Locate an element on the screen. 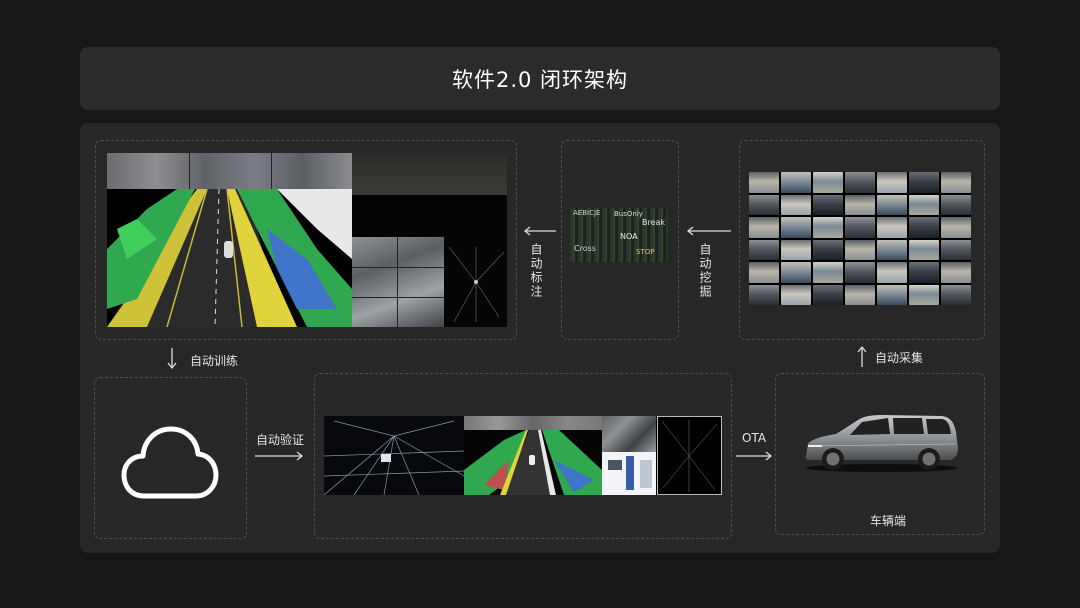 The height and width of the screenshot is (608, 1080). fleet-image-grid is located at coordinates (860, 238).